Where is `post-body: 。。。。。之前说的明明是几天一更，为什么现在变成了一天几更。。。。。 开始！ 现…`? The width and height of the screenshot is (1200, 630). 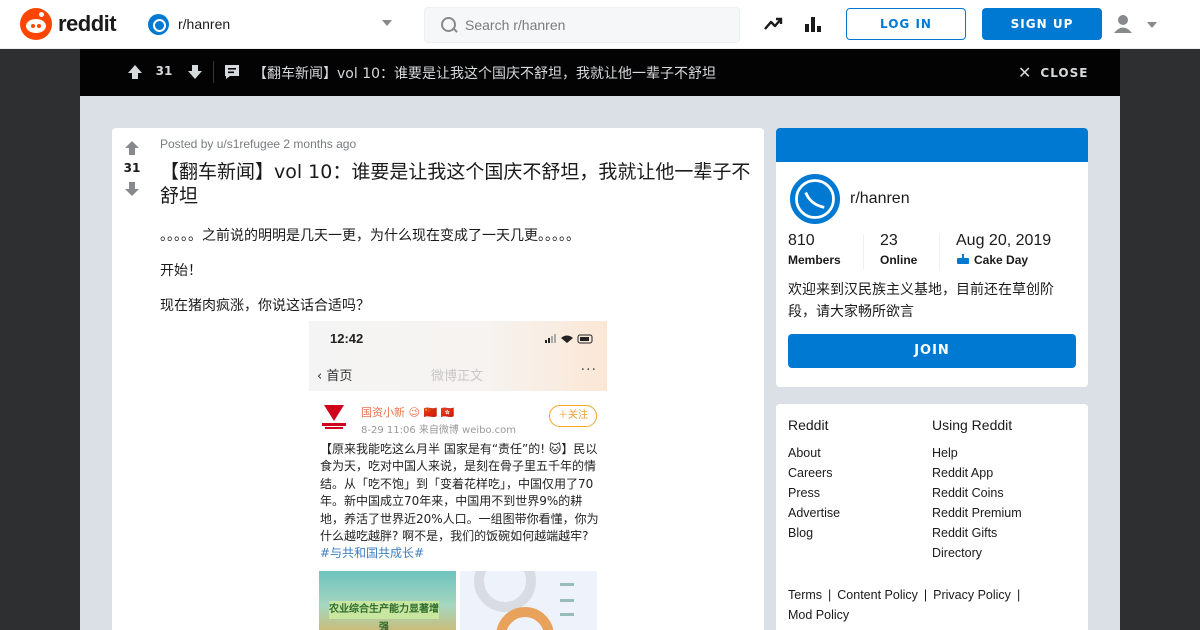 post-body: 。。。。。之前说的明明是几天一更，为什么现在变成了一天几更。。。。。 开始！ 现… is located at coordinates (455, 278).